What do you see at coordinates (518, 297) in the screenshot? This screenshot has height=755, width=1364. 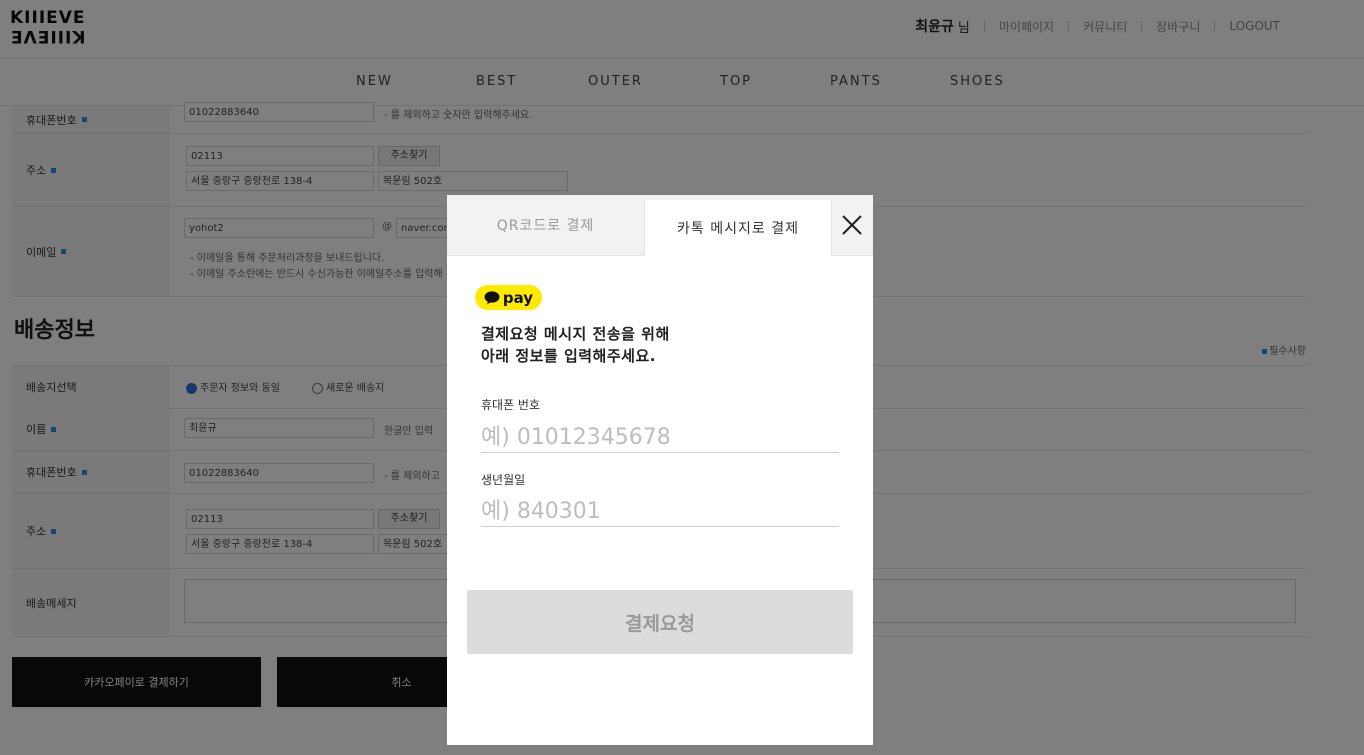 I see `badge-text: pay` at bounding box center [518, 297].